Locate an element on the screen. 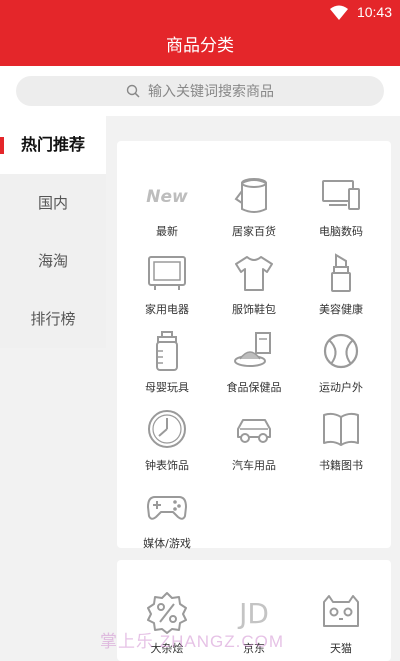 The height and width of the screenshot is (661, 400). category-apparel: 服饰鞋包 is located at coordinates (254, 284).